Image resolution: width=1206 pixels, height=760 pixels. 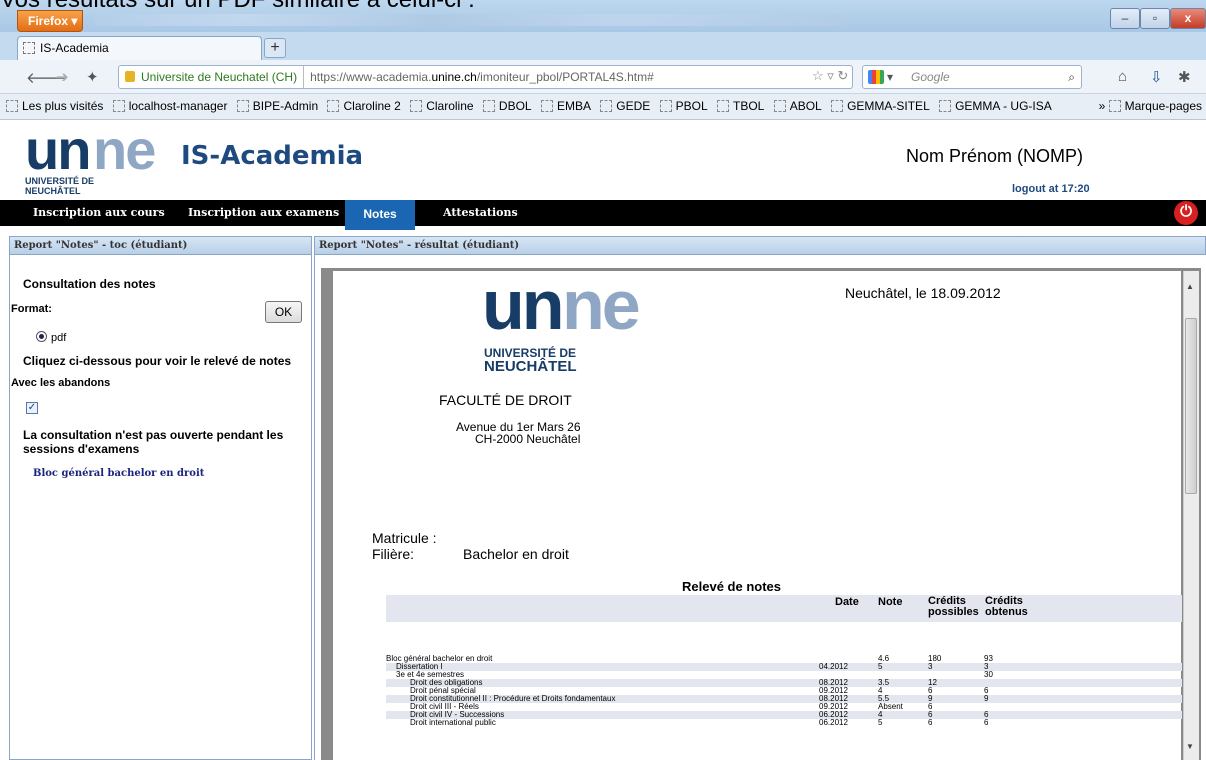 What do you see at coordinates (784, 707) in the screenshot?
I see `grade-row: Droit civil III - Réels 09.2012 Absent 6` at bounding box center [784, 707].